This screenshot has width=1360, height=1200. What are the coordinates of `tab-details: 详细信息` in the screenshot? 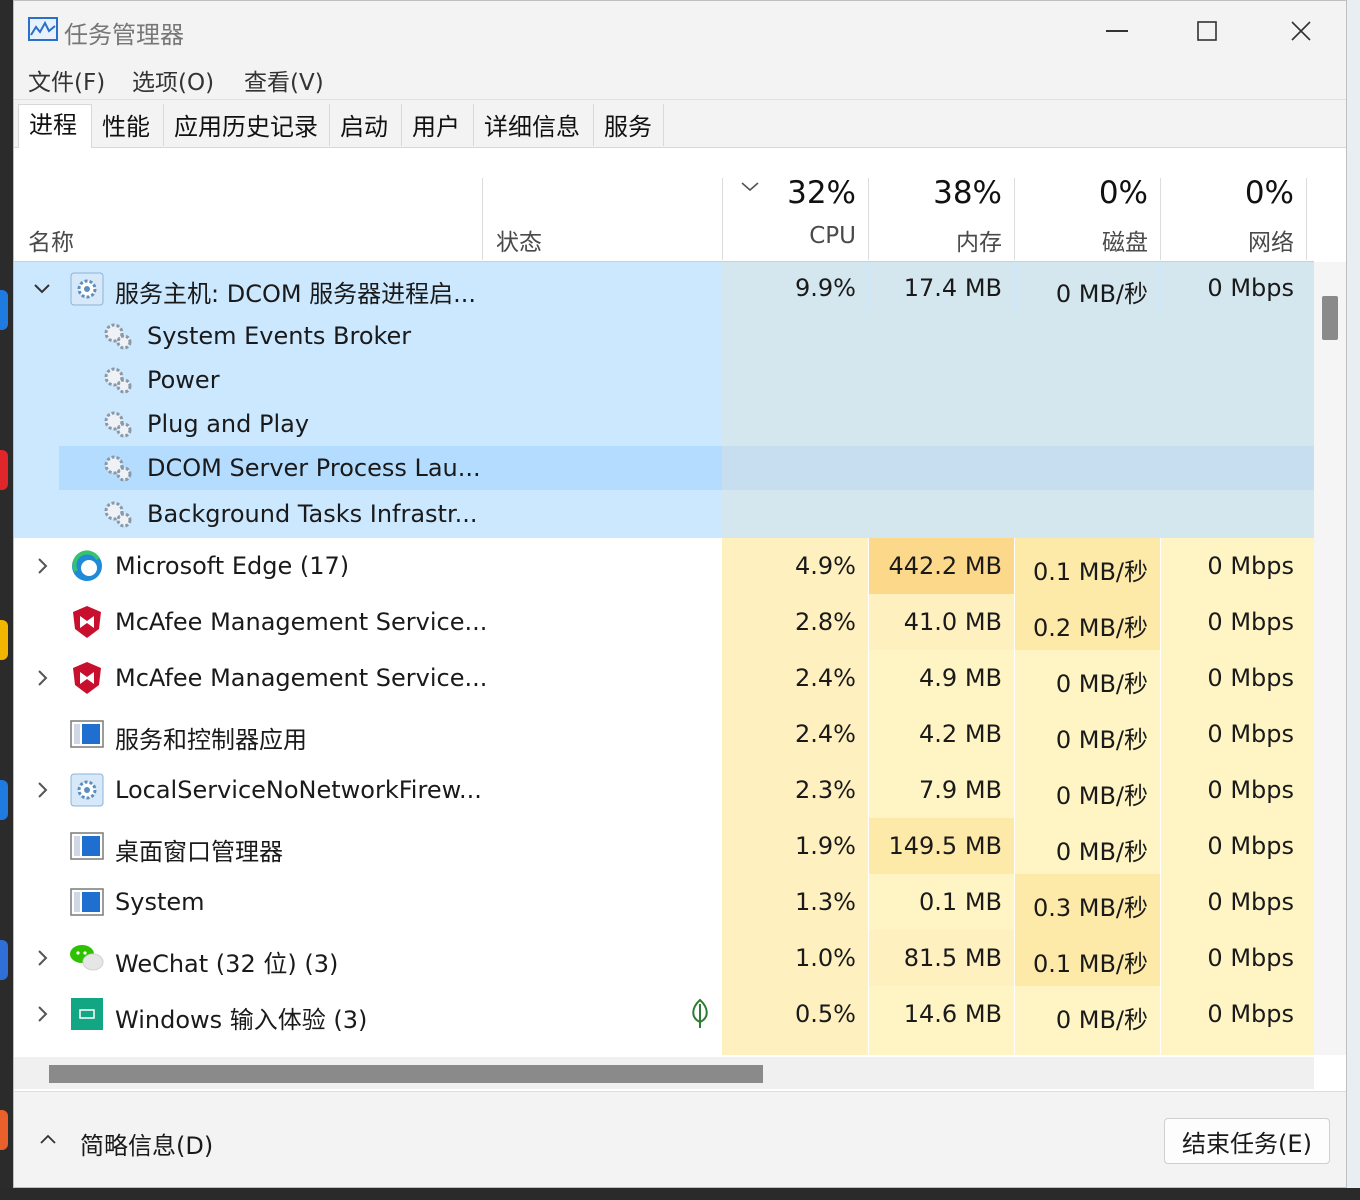 It's located at (534, 125).